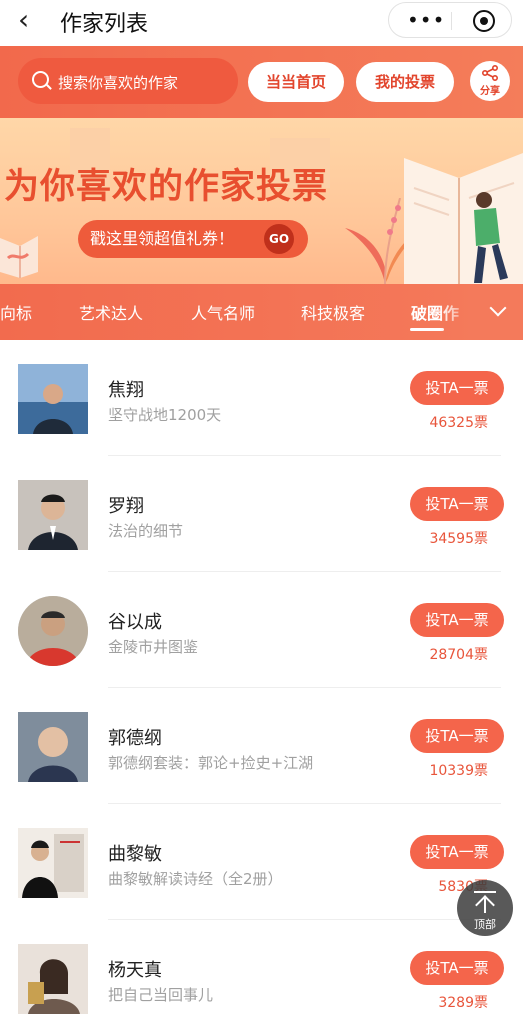  I want to click on coupon-button: 戳这里领超值礼券！ GO, so click(193, 239).